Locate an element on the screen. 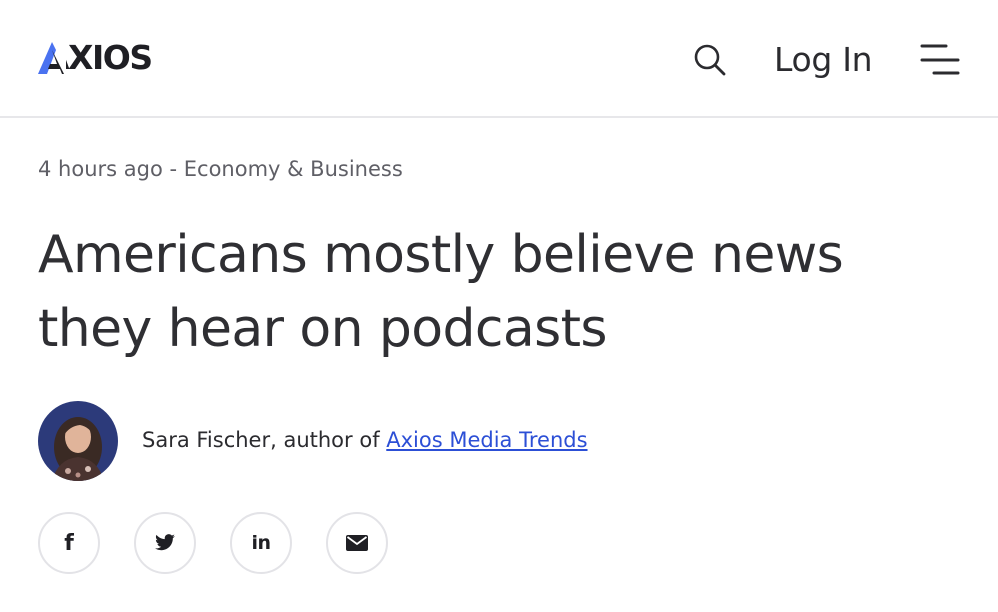 The width and height of the screenshot is (998, 612). category-link: Economy & Business is located at coordinates (293, 169).